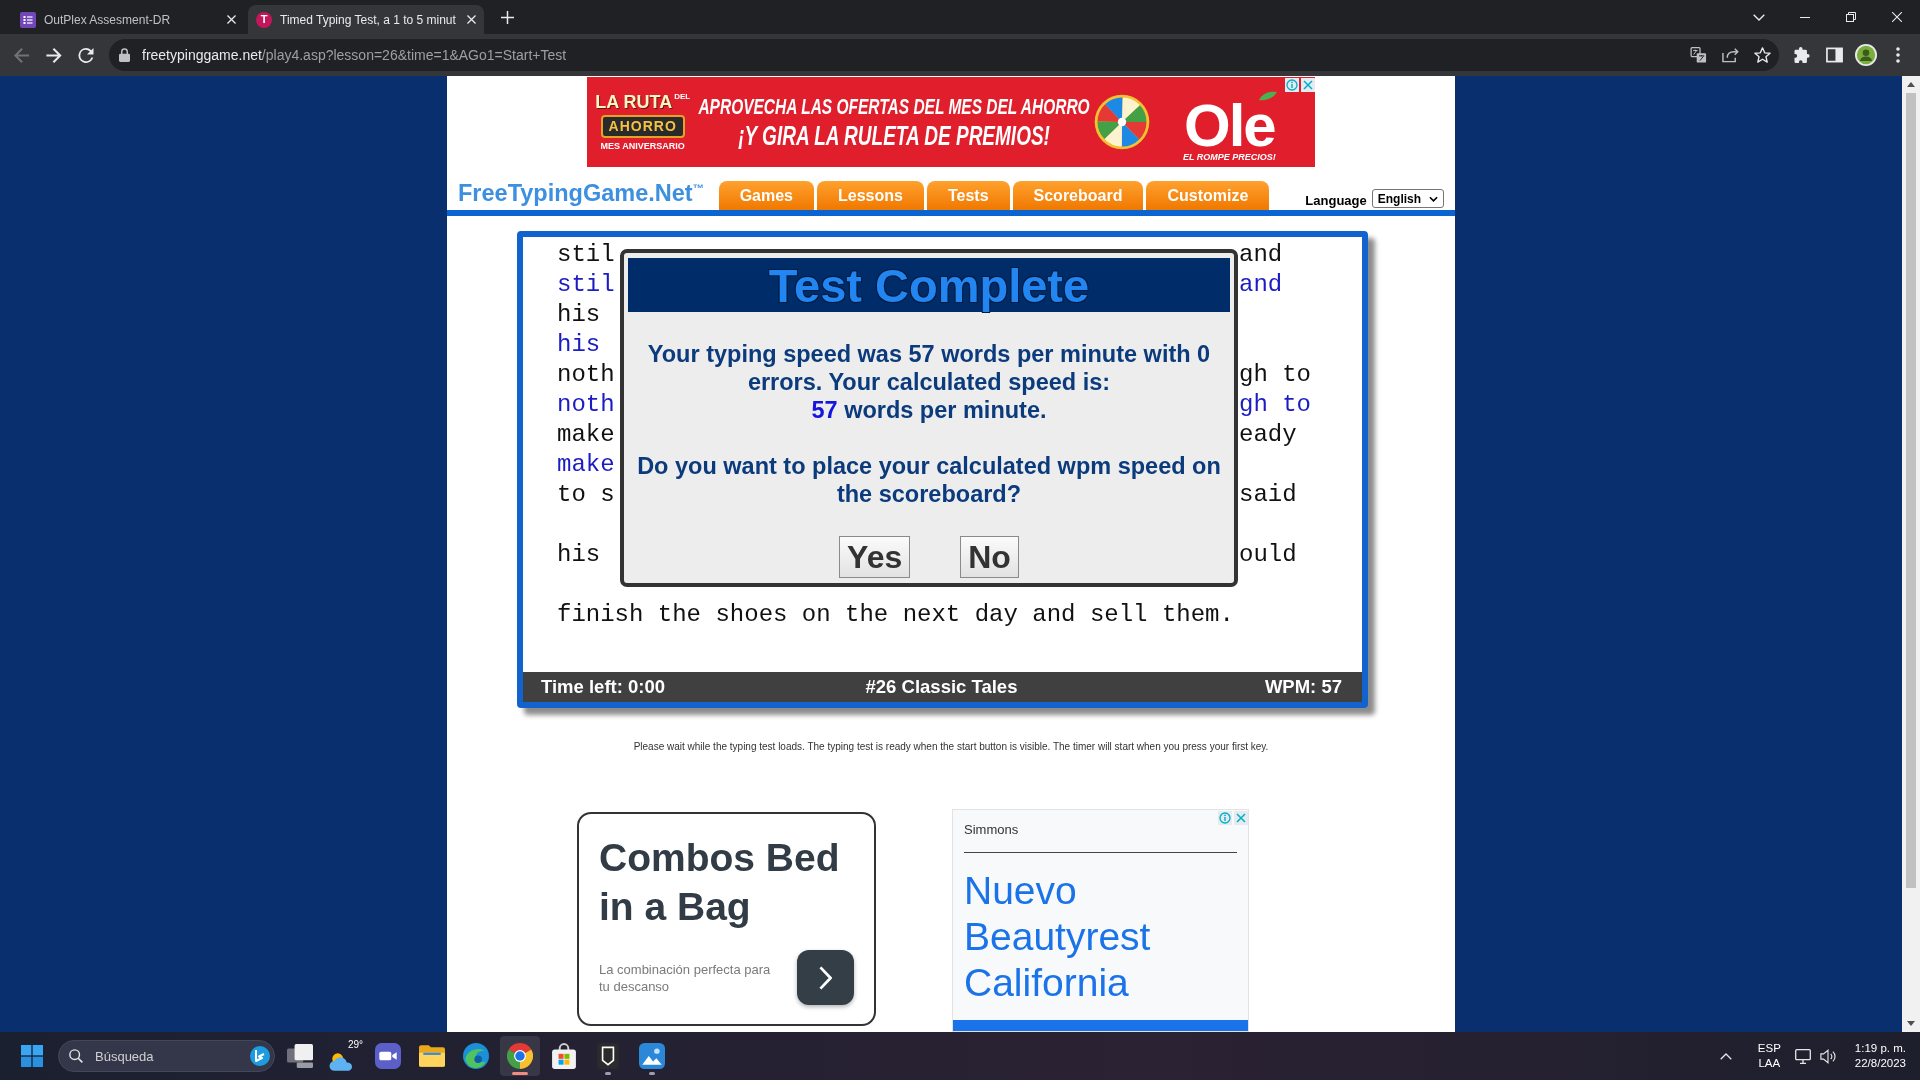  What do you see at coordinates (1911, 84) in the screenshot?
I see `scroll-up-arrow-icon` at bounding box center [1911, 84].